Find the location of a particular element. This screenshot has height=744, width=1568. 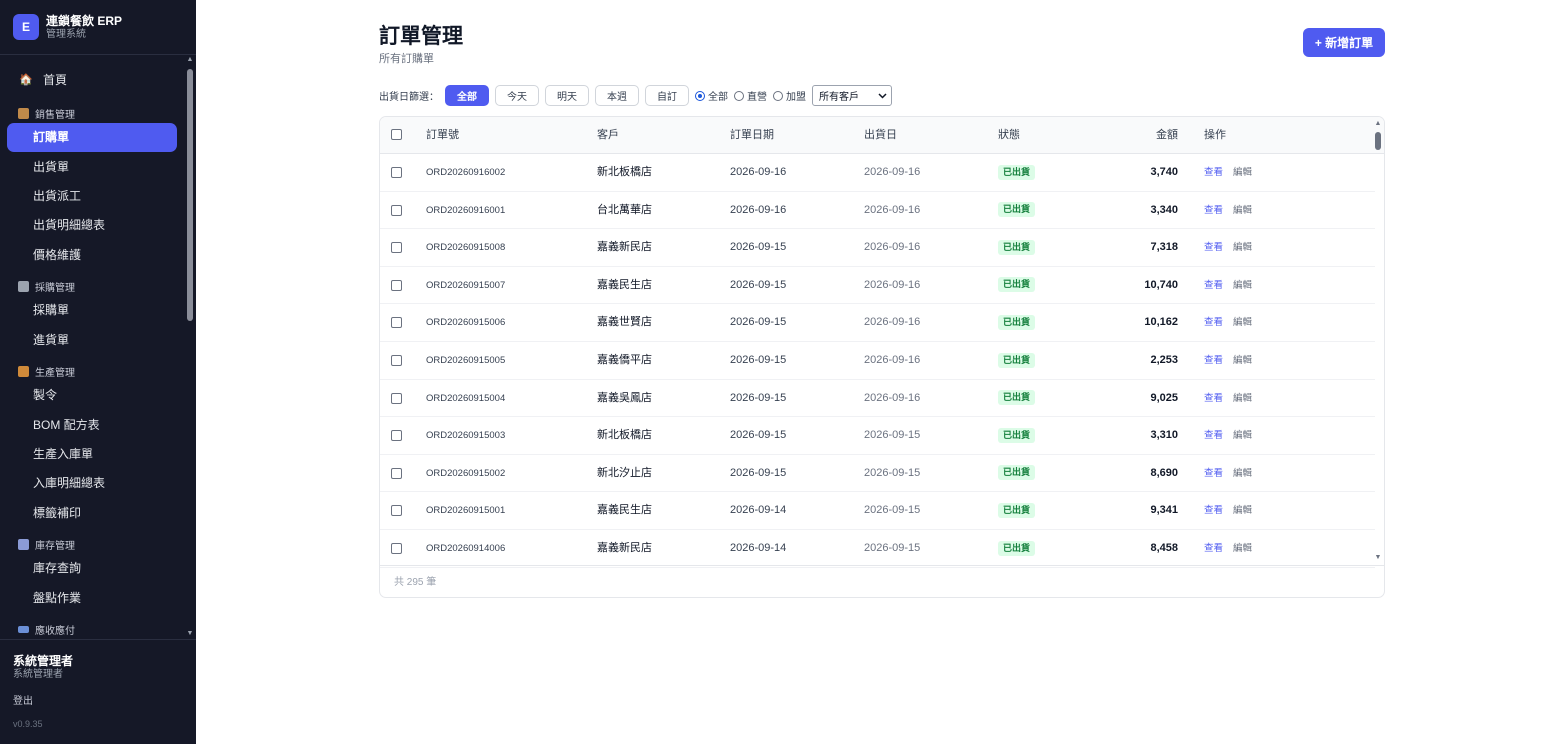

sidebar-item-receipt-summary: 入庫明細總表 is located at coordinates (92, 483).